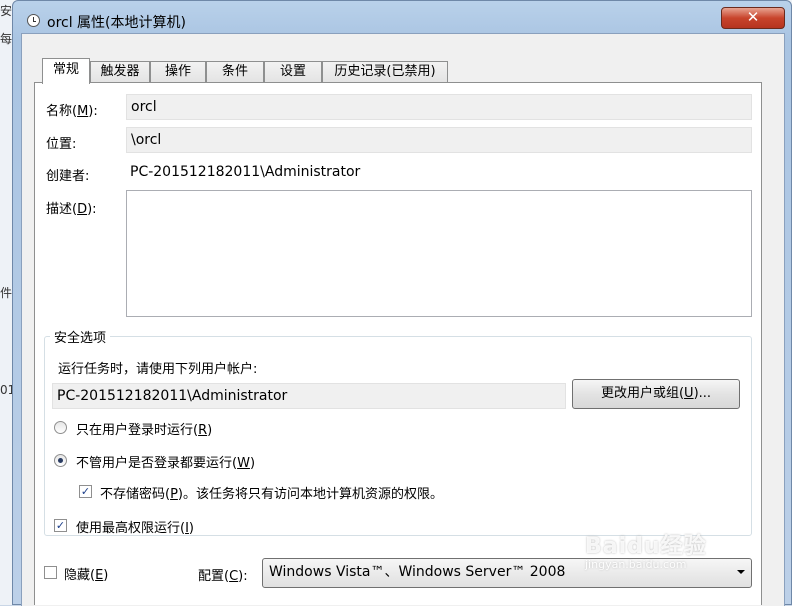  What do you see at coordinates (385, 72) in the screenshot?
I see `tab-history: 历史记录(已禁用)` at bounding box center [385, 72].